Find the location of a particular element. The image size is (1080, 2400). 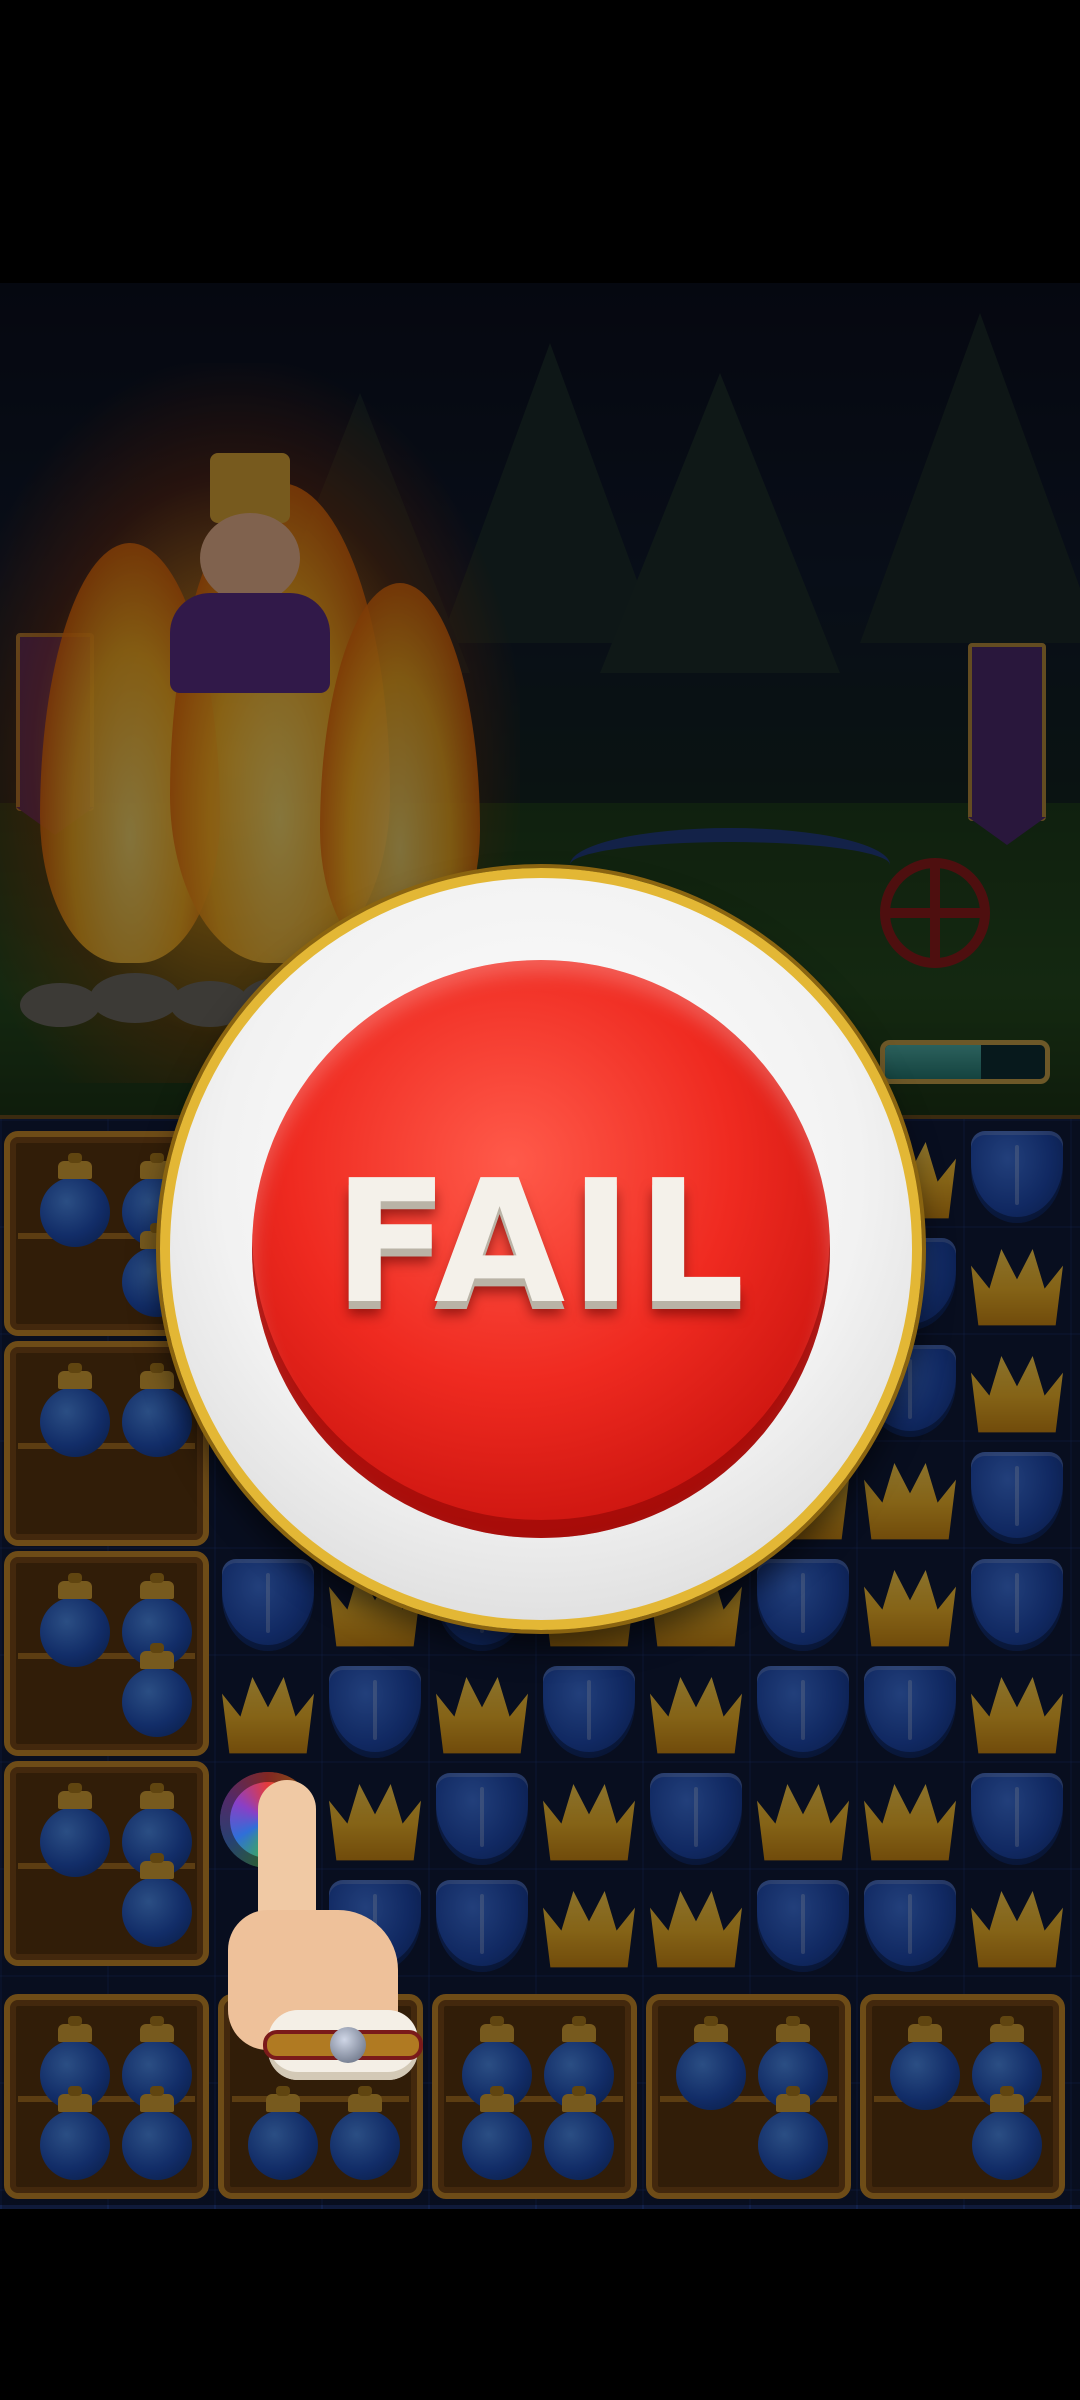

tap-hand-icon is located at coordinates (320, 1950).